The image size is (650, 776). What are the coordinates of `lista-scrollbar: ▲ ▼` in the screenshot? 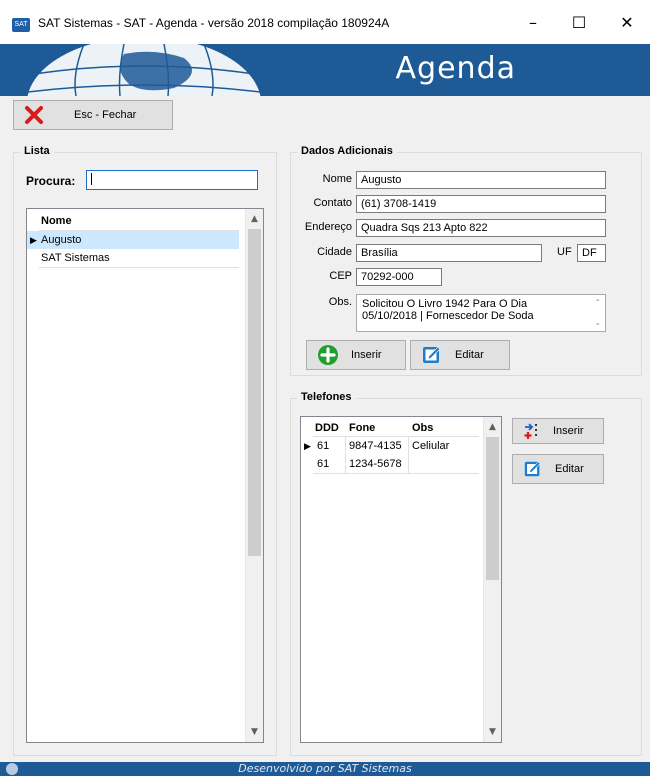 It's located at (254, 475).